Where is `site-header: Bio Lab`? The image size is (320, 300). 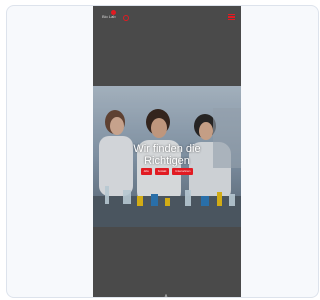 site-header: Bio Lab is located at coordinates (167, 16).